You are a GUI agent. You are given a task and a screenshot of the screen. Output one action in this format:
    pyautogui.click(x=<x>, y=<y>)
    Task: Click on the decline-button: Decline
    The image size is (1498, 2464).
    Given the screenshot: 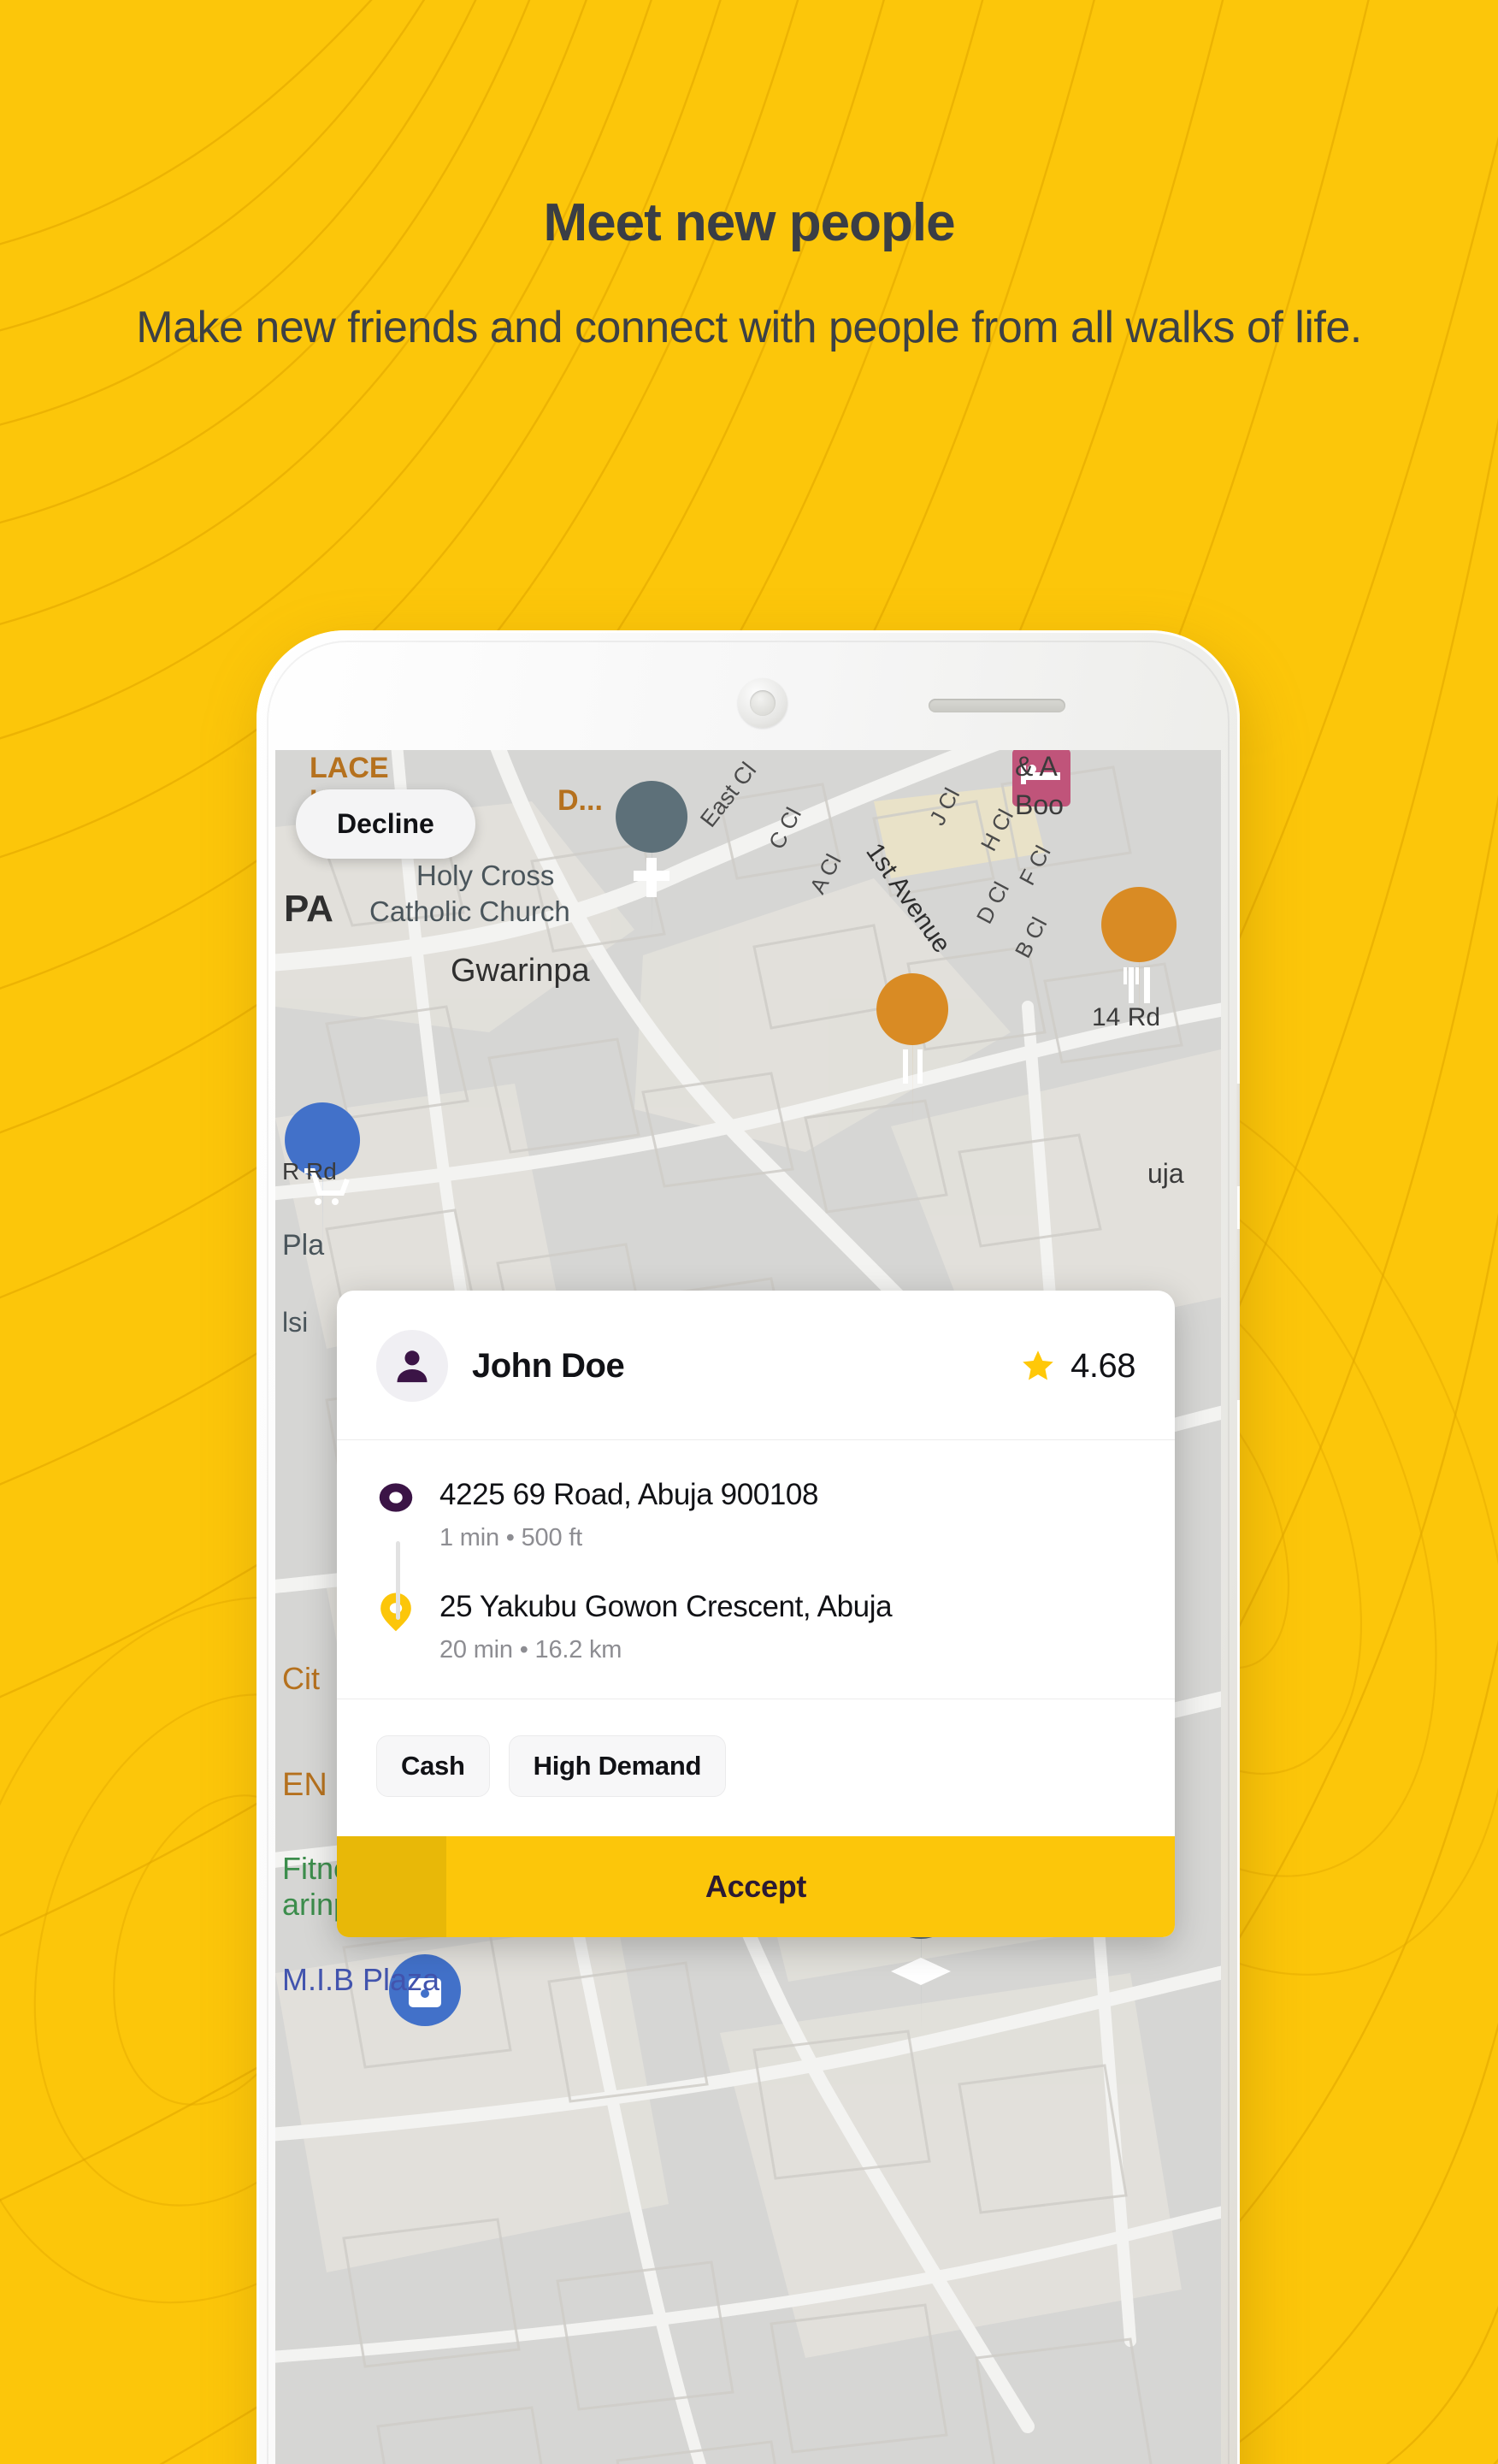 What is the action you would take?
    pyautogui.click(x=385, y=824)
    